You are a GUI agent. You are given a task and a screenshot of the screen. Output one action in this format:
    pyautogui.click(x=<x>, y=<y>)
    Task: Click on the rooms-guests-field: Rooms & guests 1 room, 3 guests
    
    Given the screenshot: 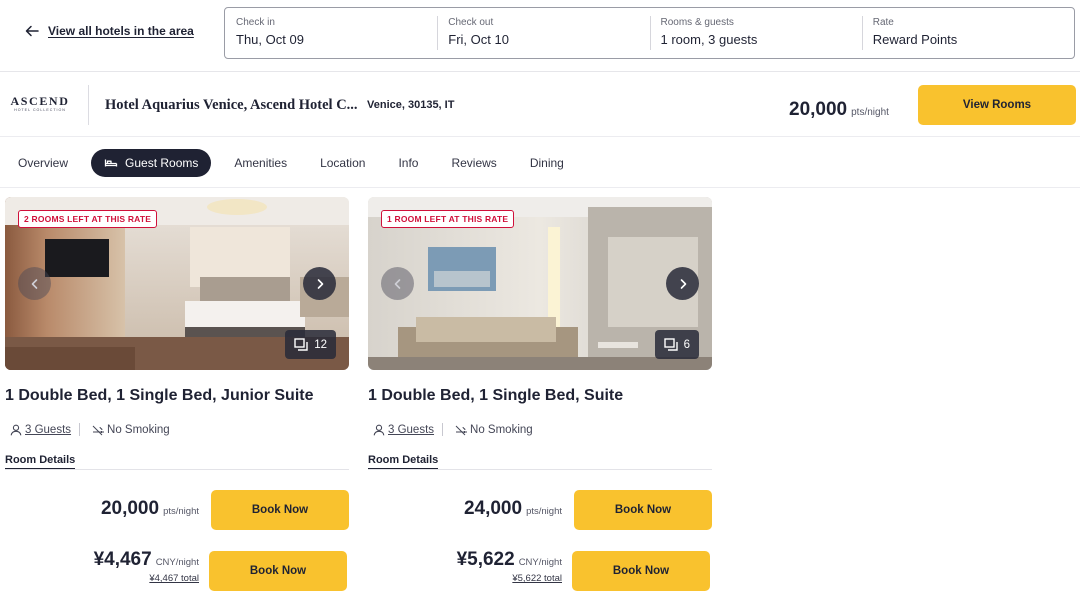 What is the action you would take?
    pyautogui.click(x=755, y=33)
    